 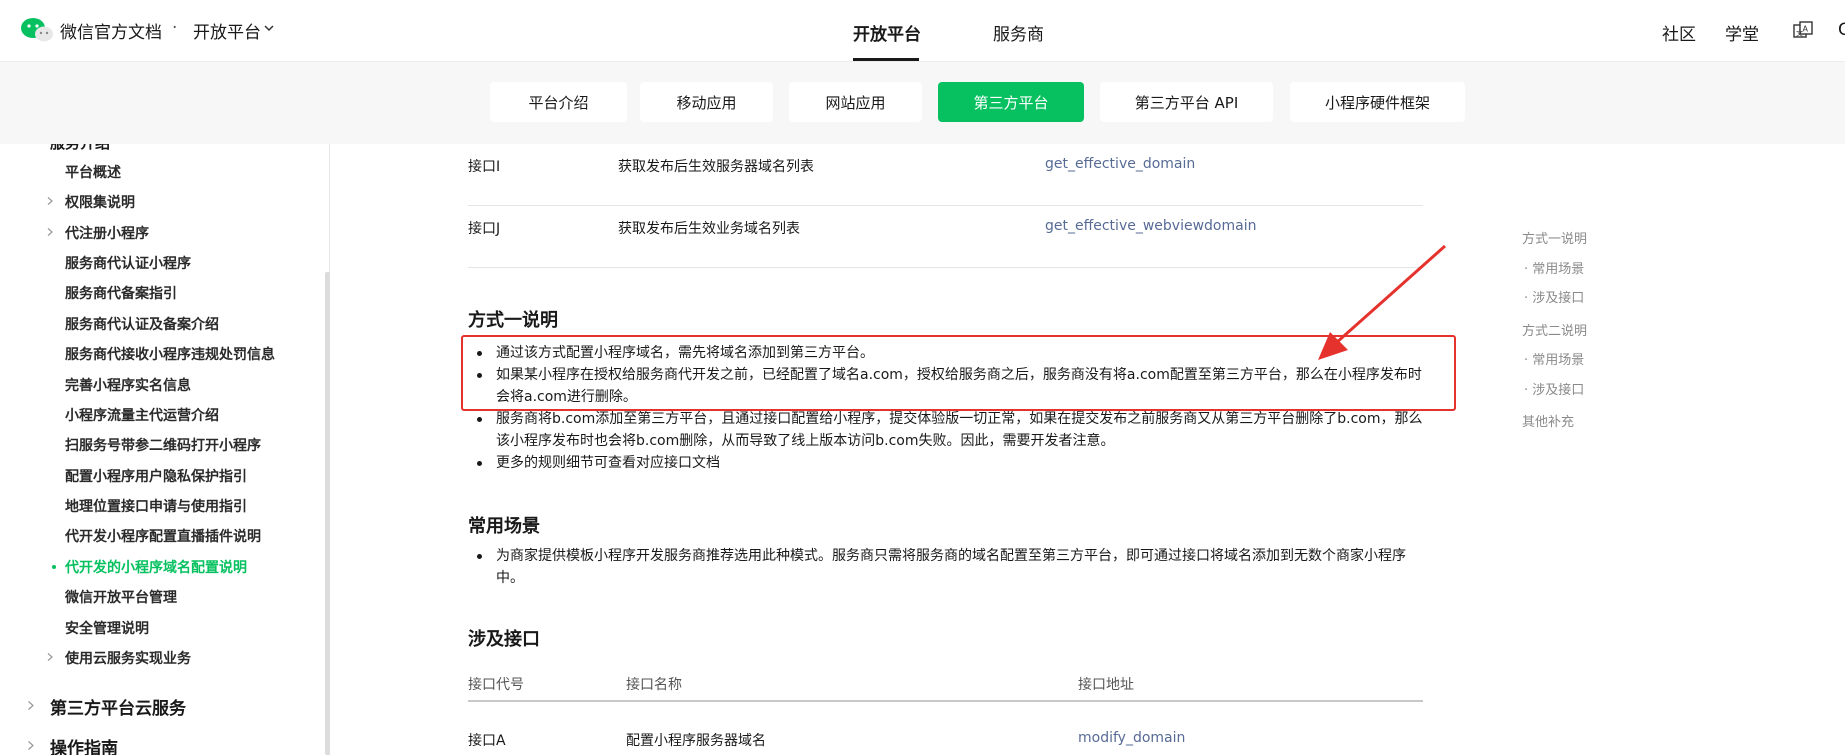 I want to click on sidebar-item: 权限集说明, so click(x=100, y=202).